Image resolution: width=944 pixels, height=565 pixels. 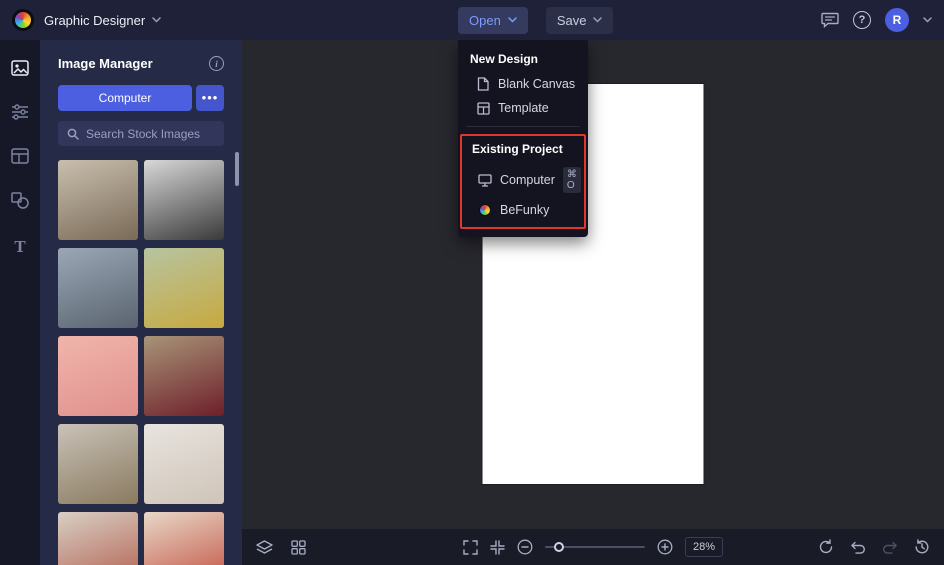 I want to click on thumbnail-grid, so click(x=141, y=362).